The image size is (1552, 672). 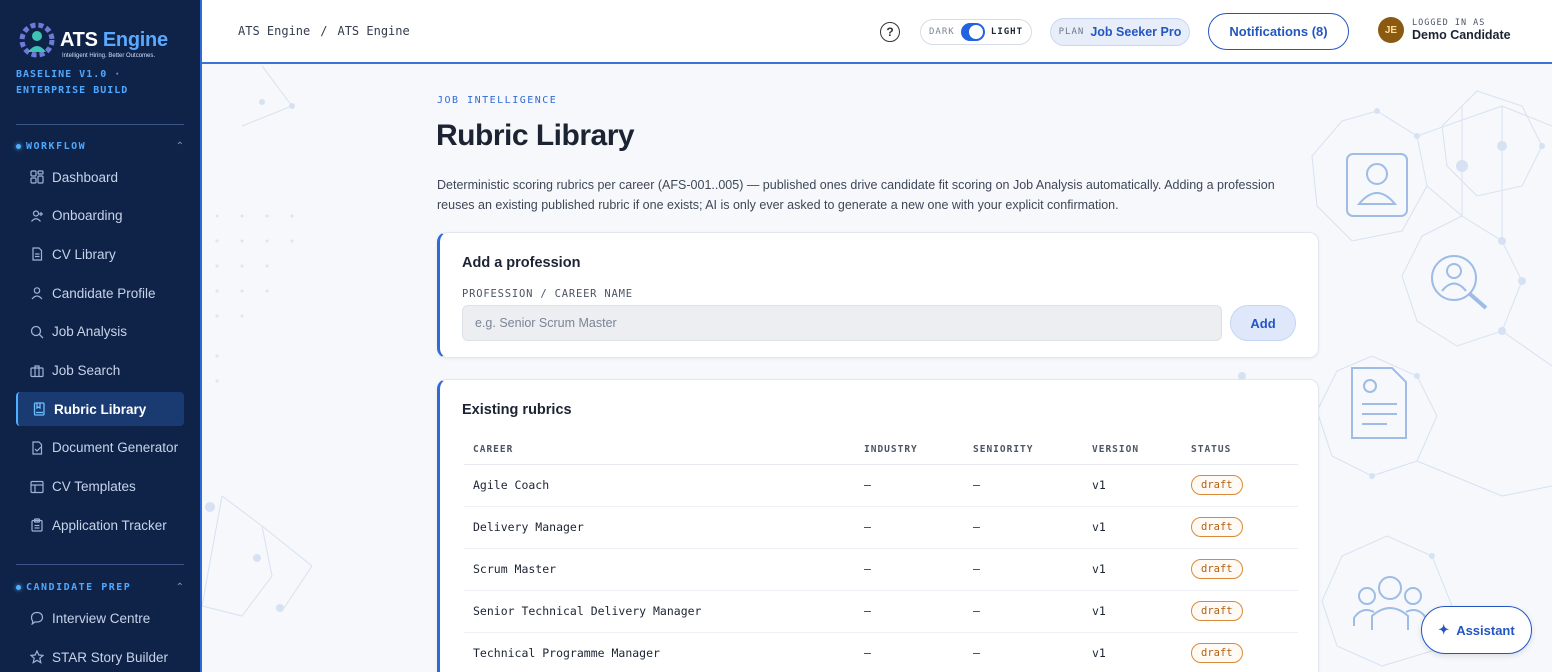 I want to click on sidebar-item-job-analysis: Job Analysis, so click(x=100, y=332).